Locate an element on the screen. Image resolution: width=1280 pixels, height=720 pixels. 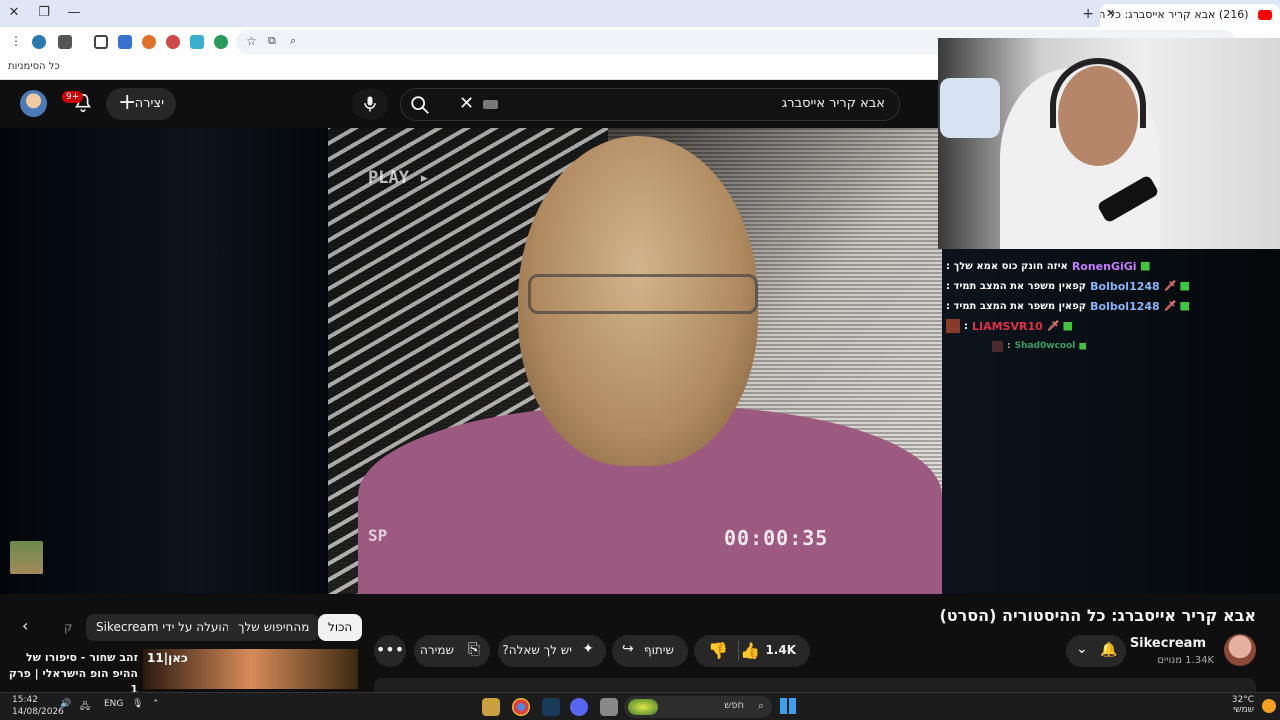
system-clock: 15:42 14/08/2026 is located at coordinates (38, 706).